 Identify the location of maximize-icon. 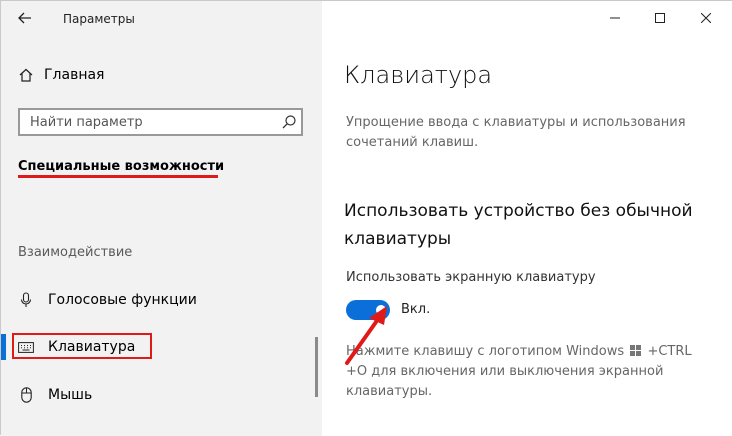
(660, 18).